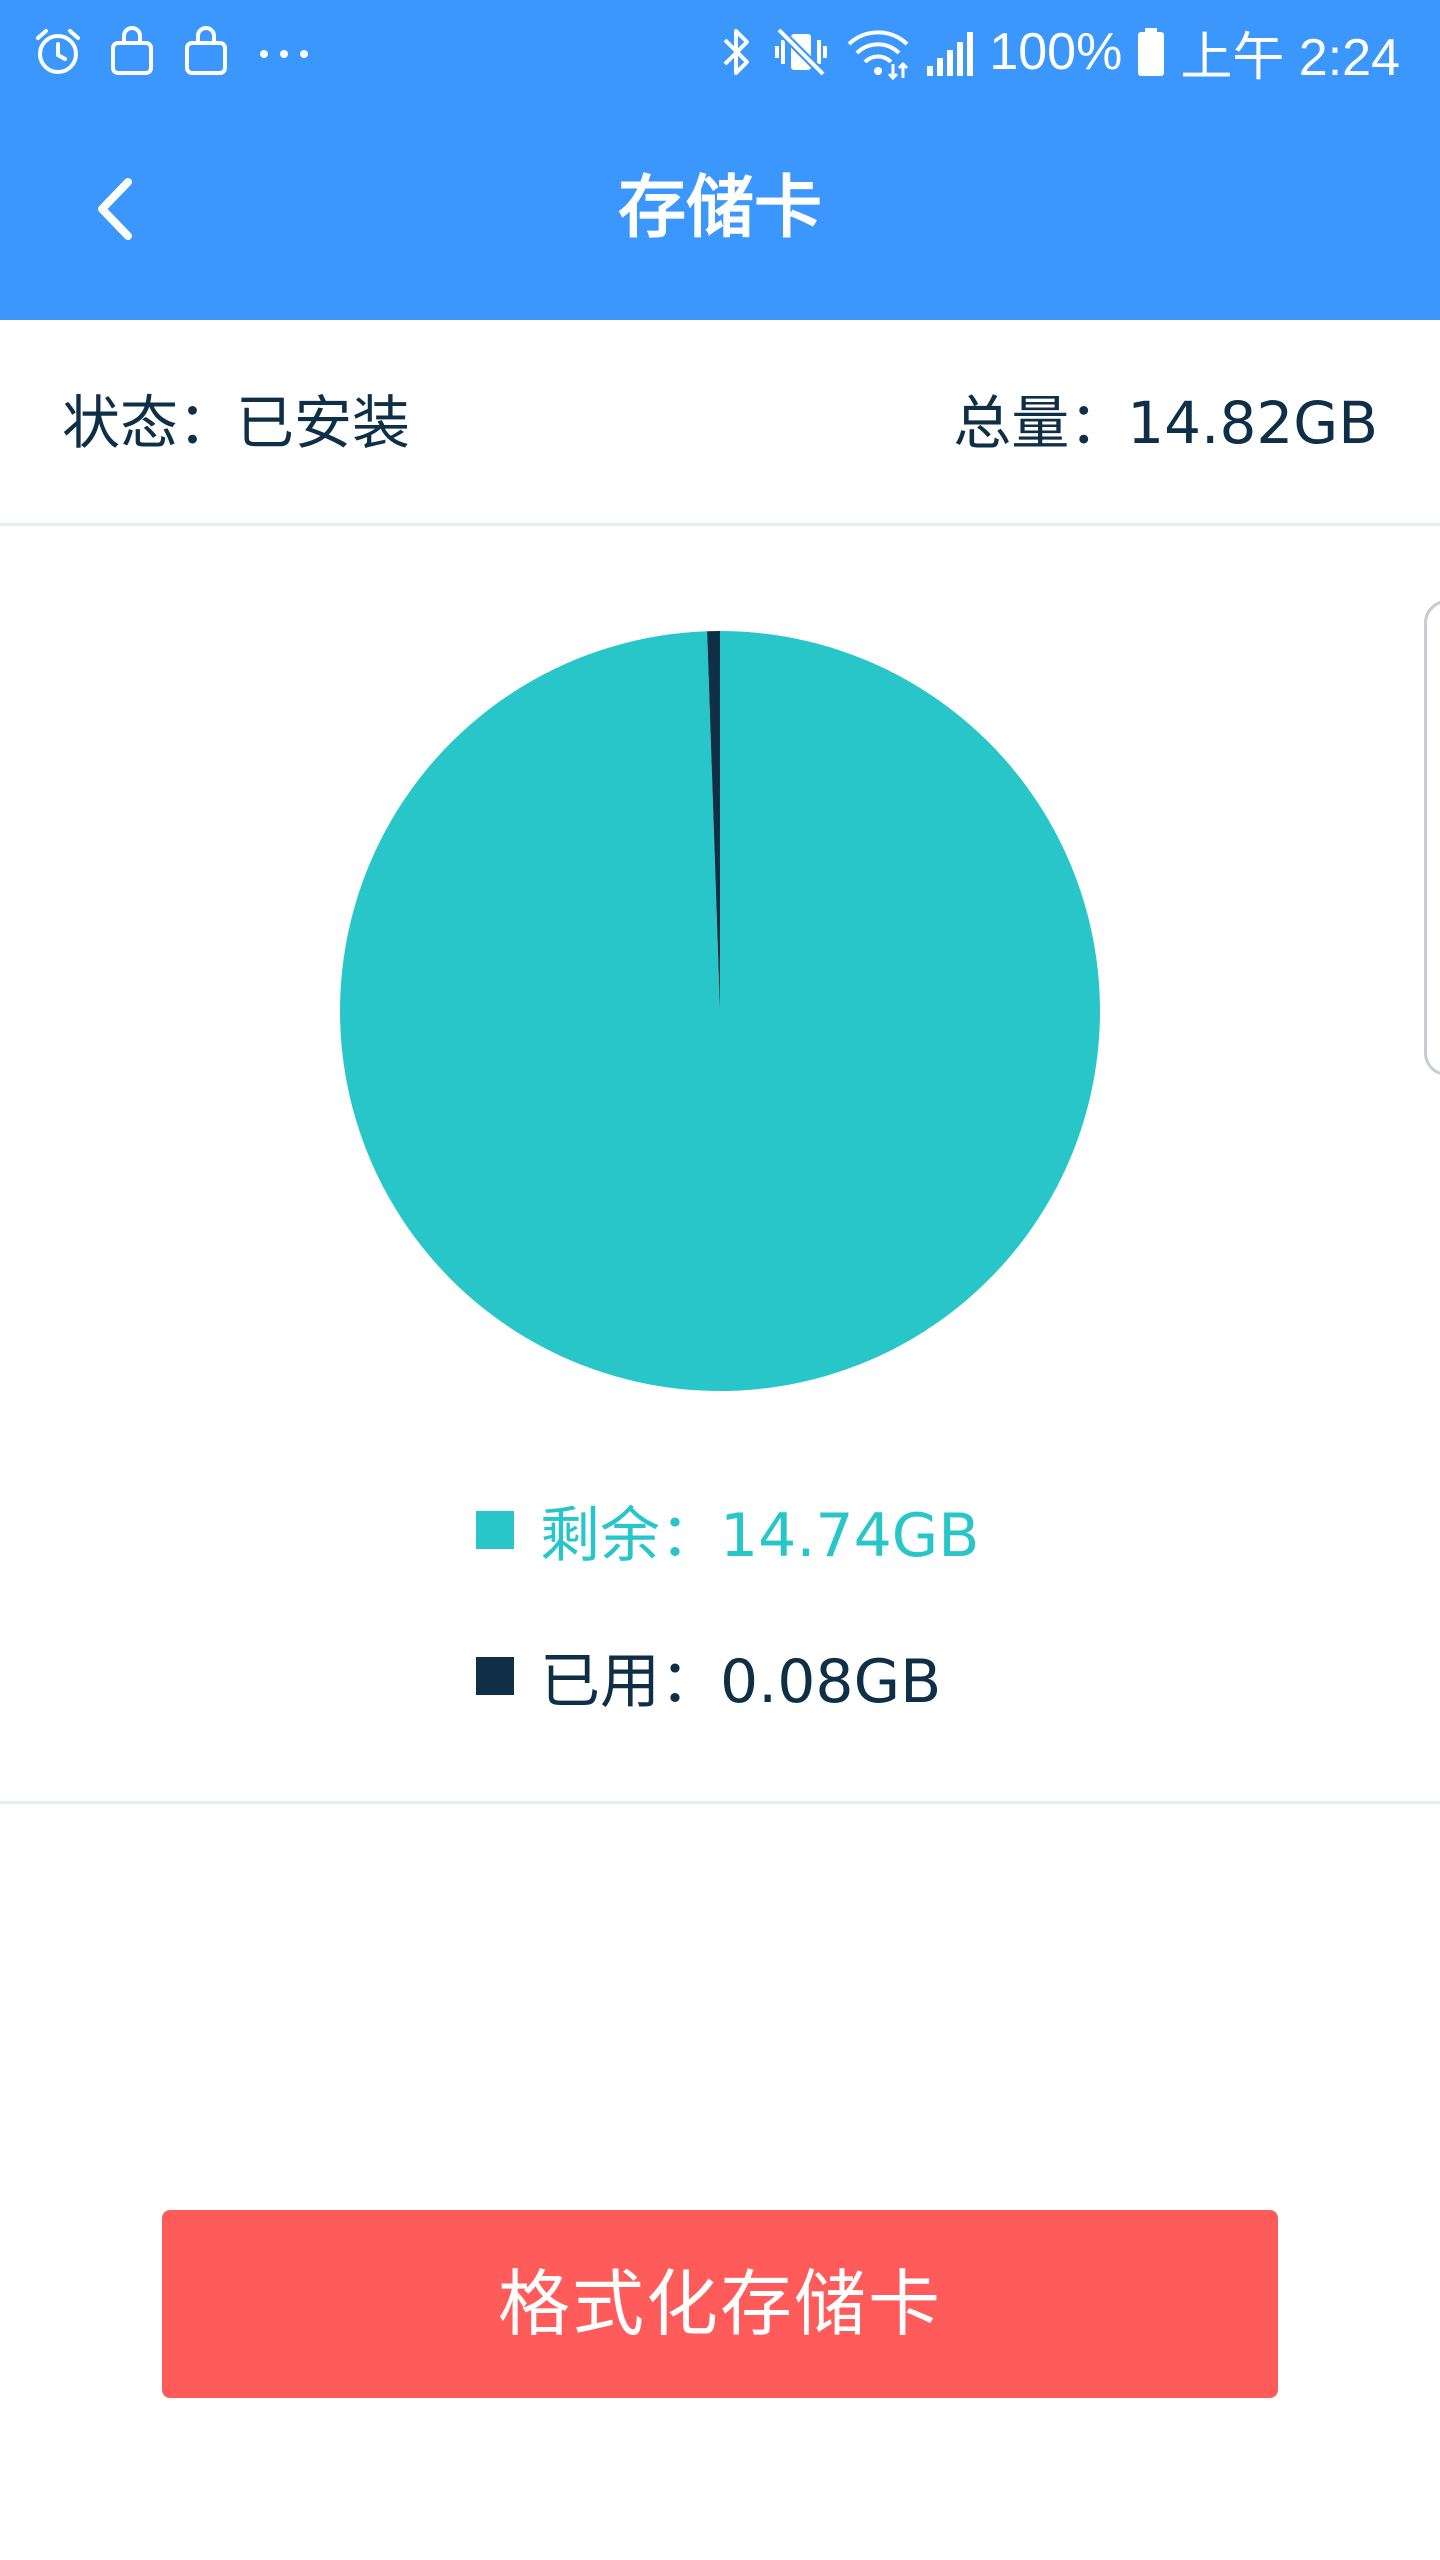  I want to click on status-bar: 100% 上午 2:24, so click(720, 52).